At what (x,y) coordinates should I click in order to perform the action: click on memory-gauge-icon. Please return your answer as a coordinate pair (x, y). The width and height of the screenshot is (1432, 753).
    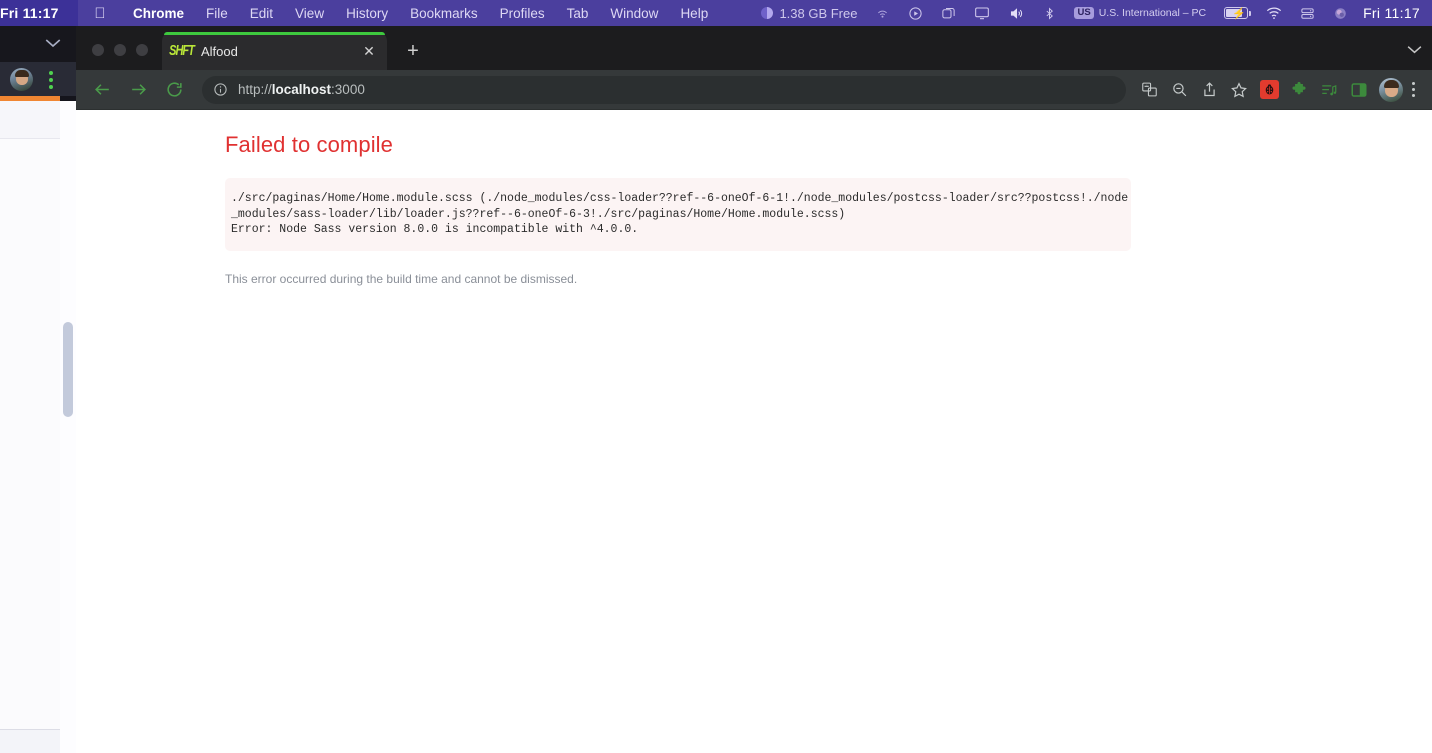
    Looking at the image, I should click on (767, 13).